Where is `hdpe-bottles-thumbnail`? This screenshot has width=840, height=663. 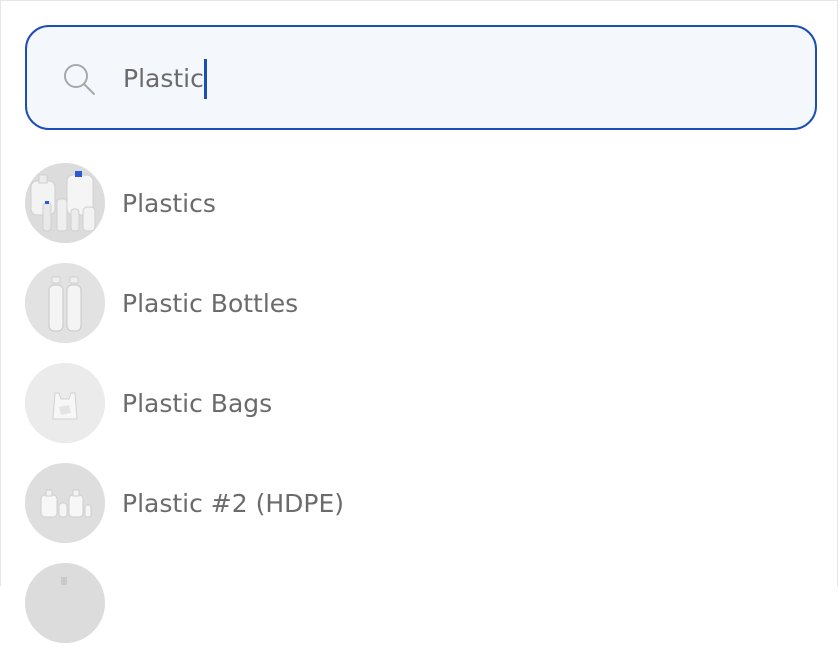 hdpe-bottles-thumbnail is located at coordinates (65, 503).